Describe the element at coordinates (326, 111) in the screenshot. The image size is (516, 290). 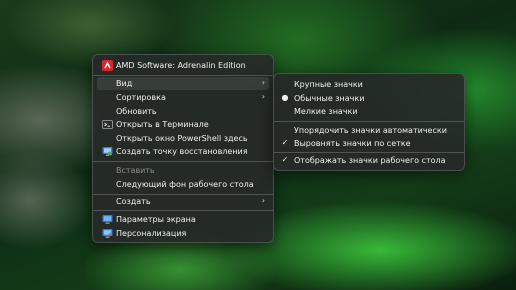
I see `submenu-item-small-icons-label: Мелкие значки` at that location.